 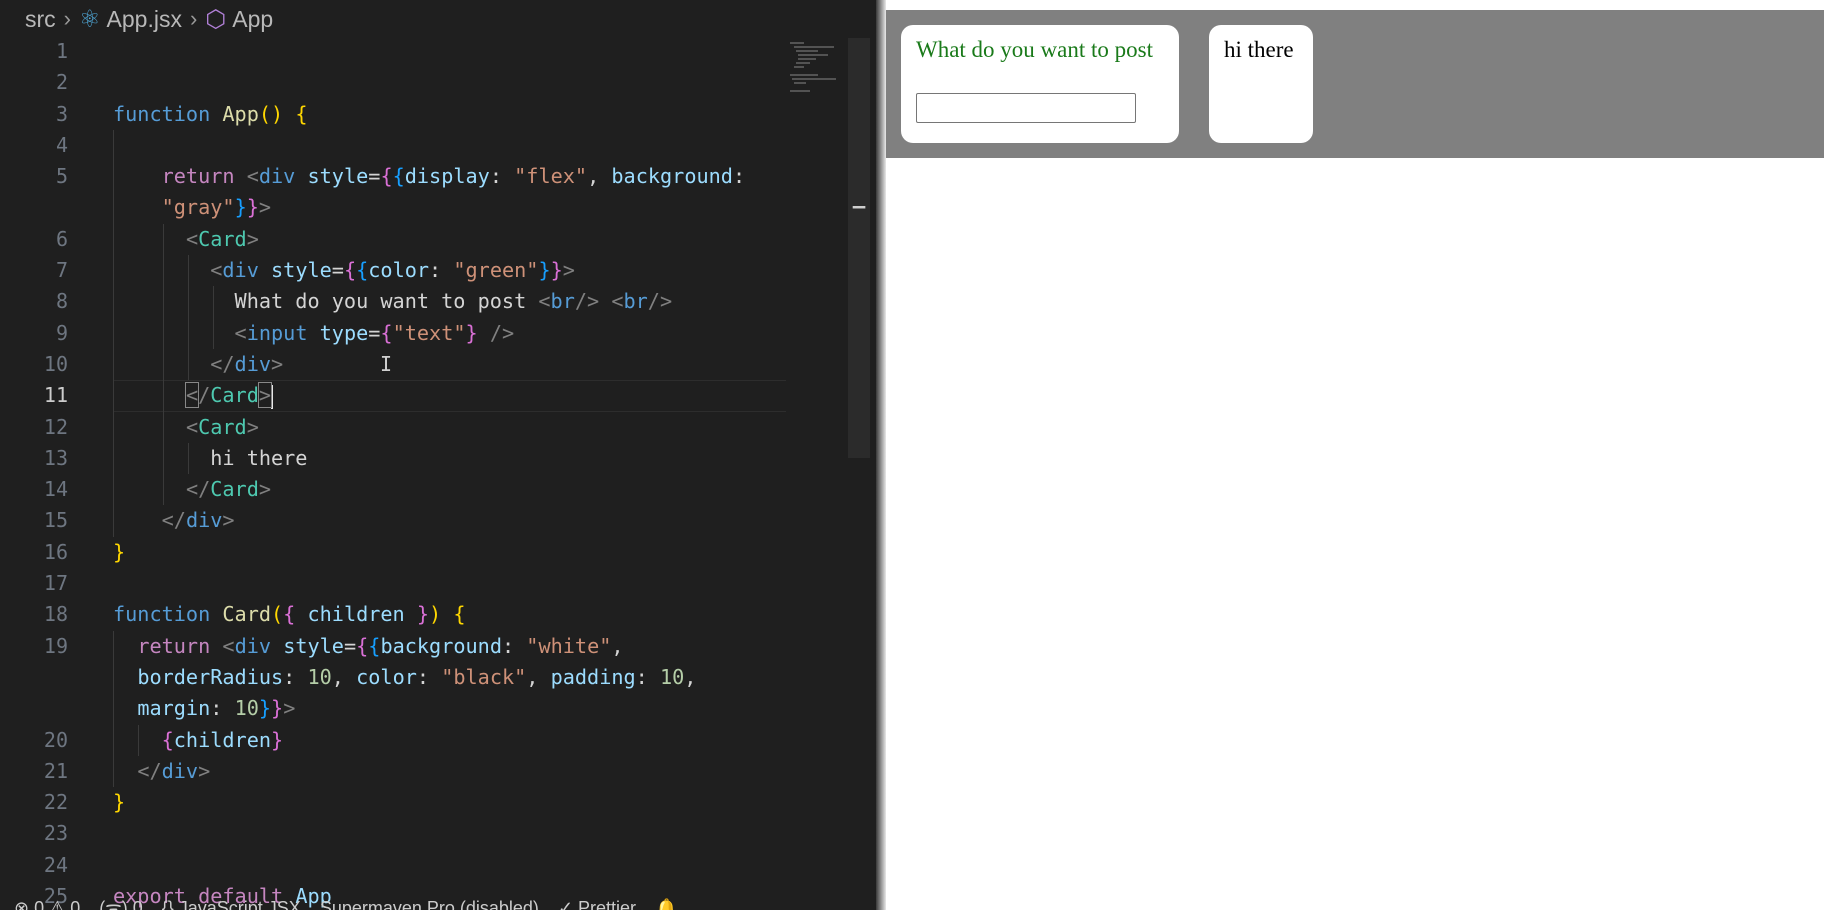 What do you see at coordinates (881, 455) in the screenshot?
I see `pane-divider` at bounding box center [881, 455].